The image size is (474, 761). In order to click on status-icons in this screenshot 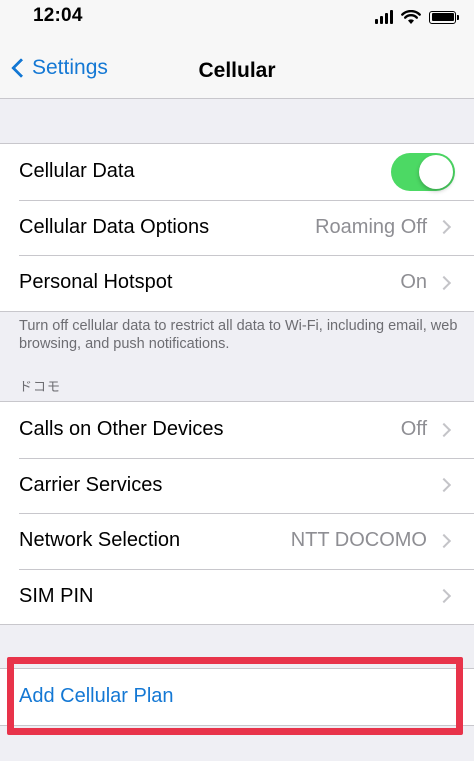, I will do `click(417, 17)`.